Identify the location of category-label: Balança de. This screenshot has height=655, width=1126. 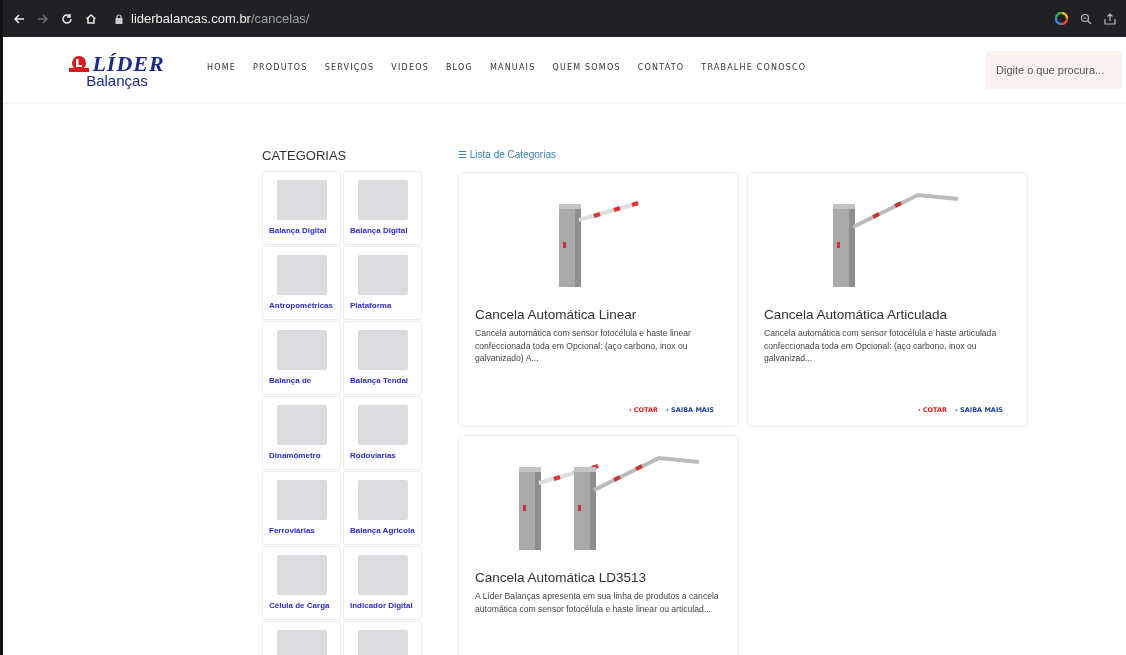
(290, 380).